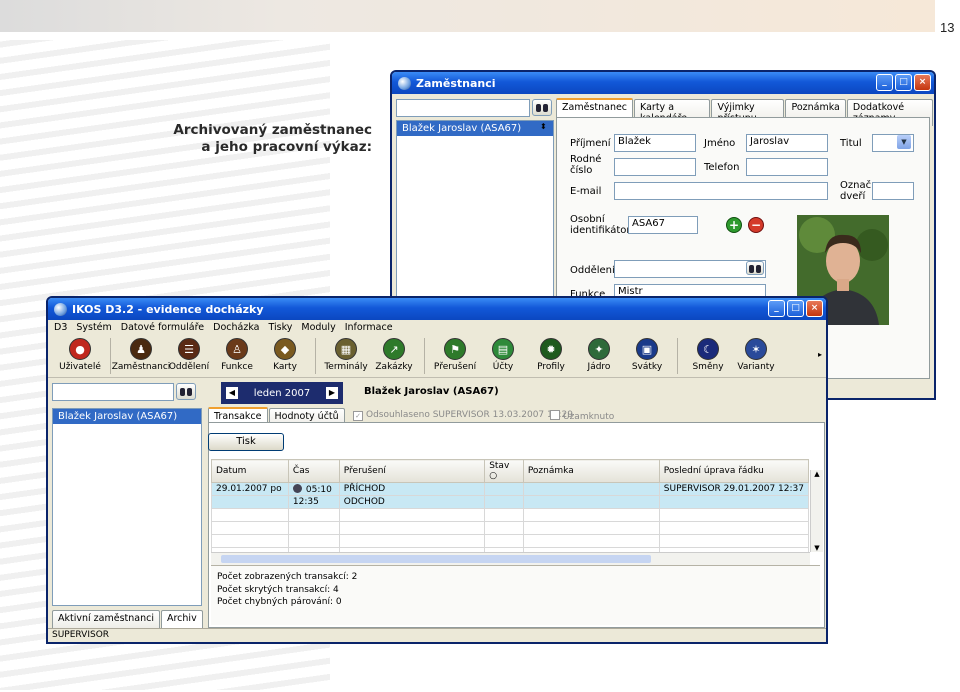 The height and width of the screenshot is (692, 960). I want to click on main-title-bar: IKOS D3.2 - evidence docházky _ □ ×, so click(437, 309).